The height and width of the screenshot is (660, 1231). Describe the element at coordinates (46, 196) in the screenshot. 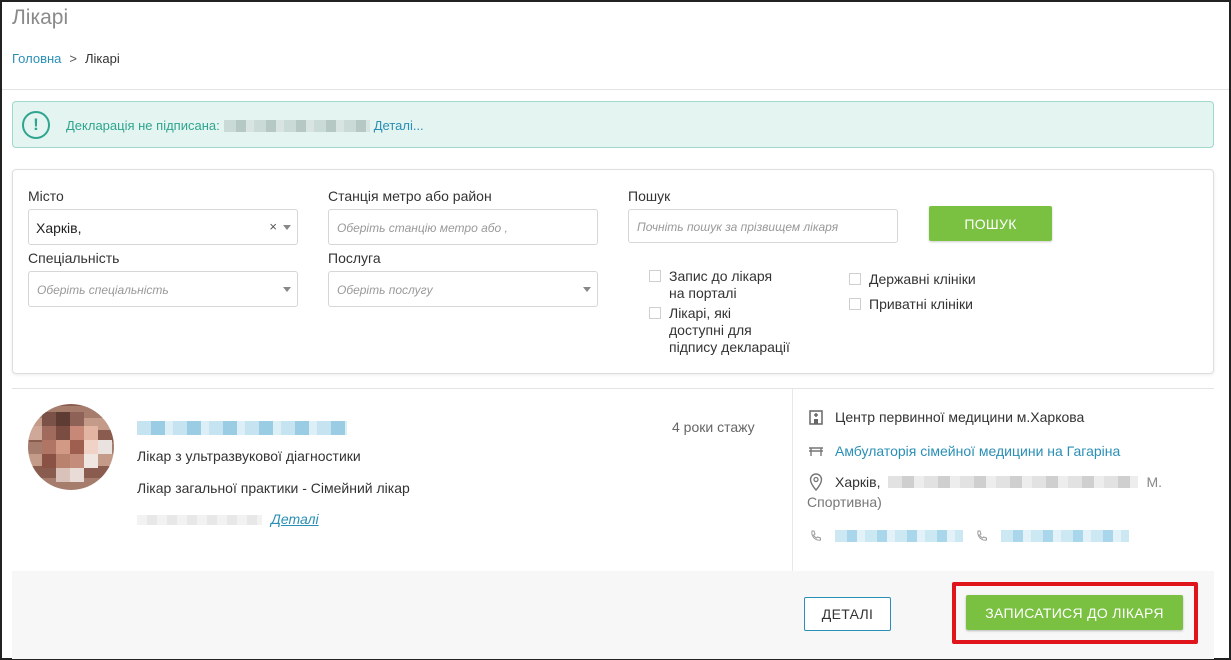

I see `city-label: Місто` at that location.